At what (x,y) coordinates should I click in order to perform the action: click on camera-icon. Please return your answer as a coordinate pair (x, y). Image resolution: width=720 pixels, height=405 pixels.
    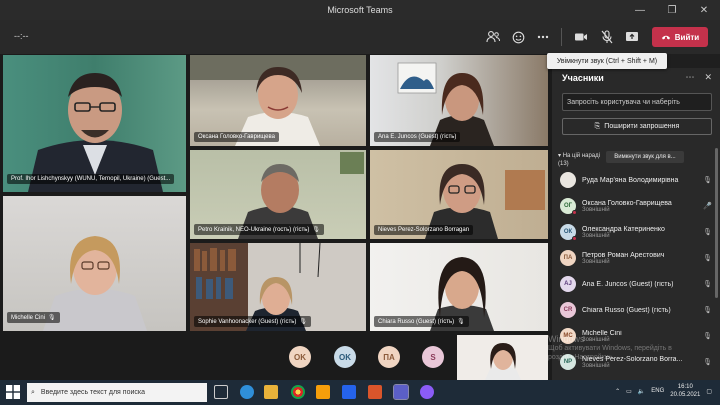
    Looking at the image, I should click on (581, 37).